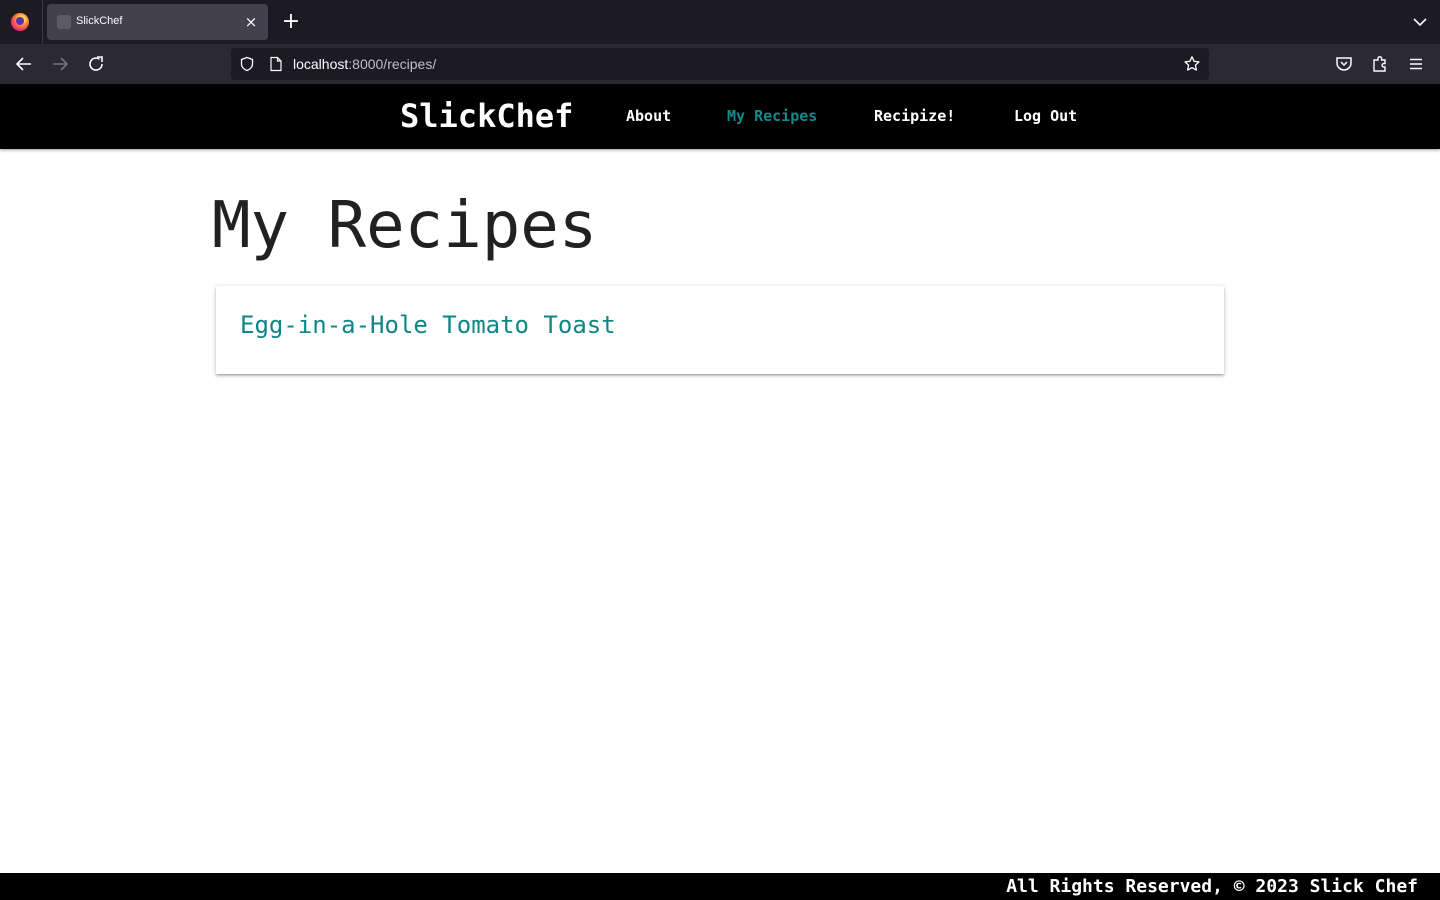 This screenshot has height=900, width=1440. I want to click on nav-link-about: About, so click(648, 116).